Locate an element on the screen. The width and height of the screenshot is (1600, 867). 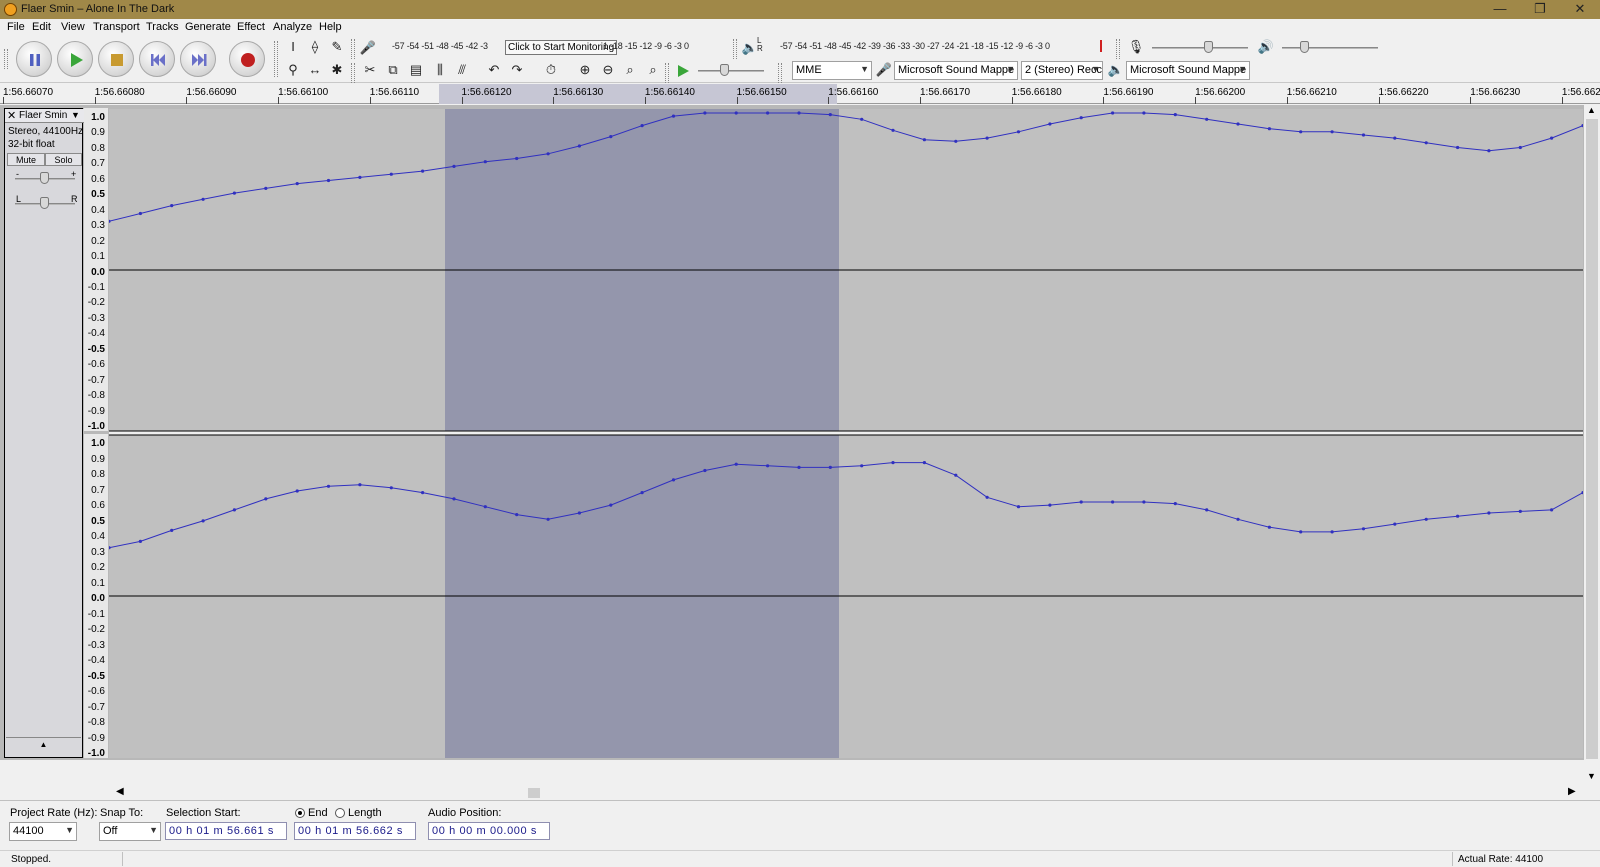
zoom-out-icon: ⊖ is located at coordinates (608, 70).